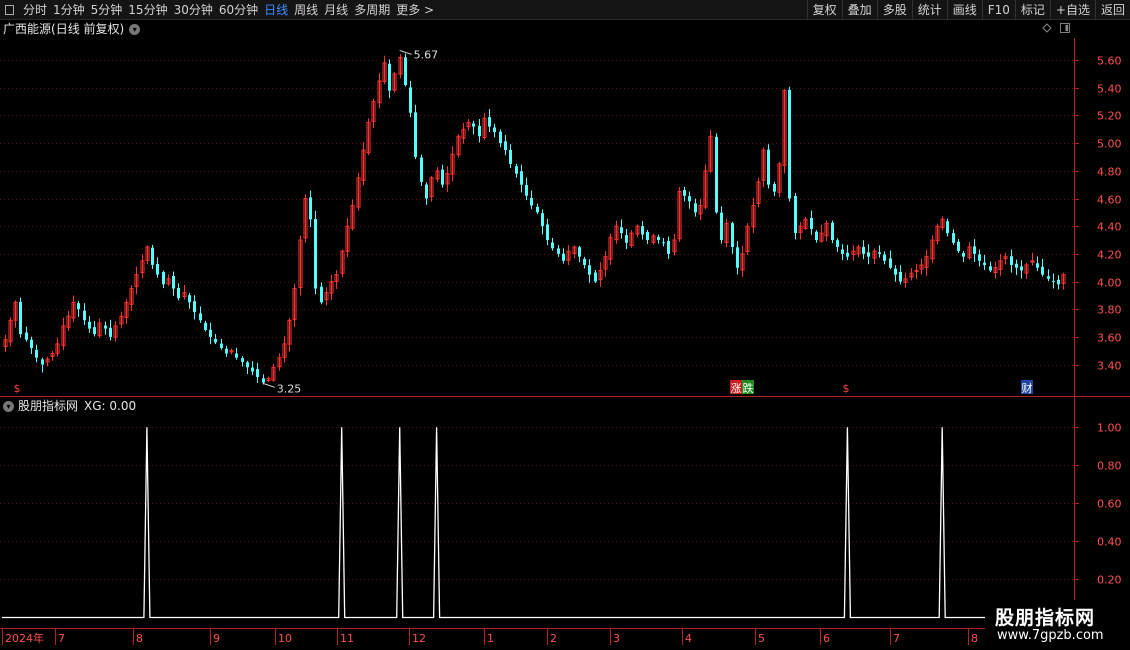 The height and width of the screenshot is (650, 1130). What do you see at coordinates (490, 638) in the screenshot?
I see `x-tick-label: 1` at bounding box center [490, 638].